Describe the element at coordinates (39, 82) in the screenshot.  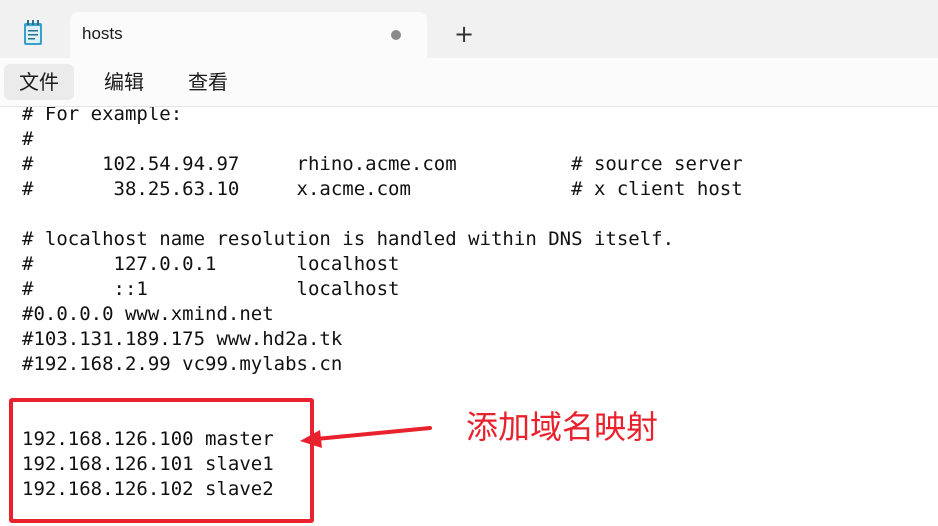
I see `menu-file: 文件` at that location.